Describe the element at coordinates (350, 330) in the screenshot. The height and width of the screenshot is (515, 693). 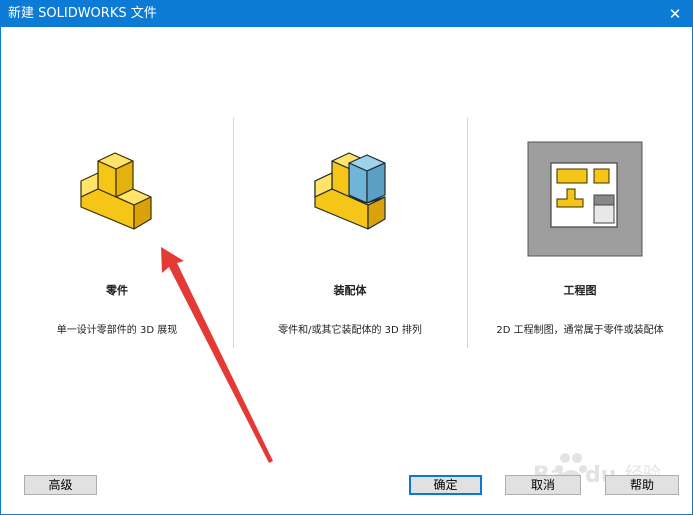
I see `template-assembly-description: 零件和/或其它装配体的 3D 排列` at that location.